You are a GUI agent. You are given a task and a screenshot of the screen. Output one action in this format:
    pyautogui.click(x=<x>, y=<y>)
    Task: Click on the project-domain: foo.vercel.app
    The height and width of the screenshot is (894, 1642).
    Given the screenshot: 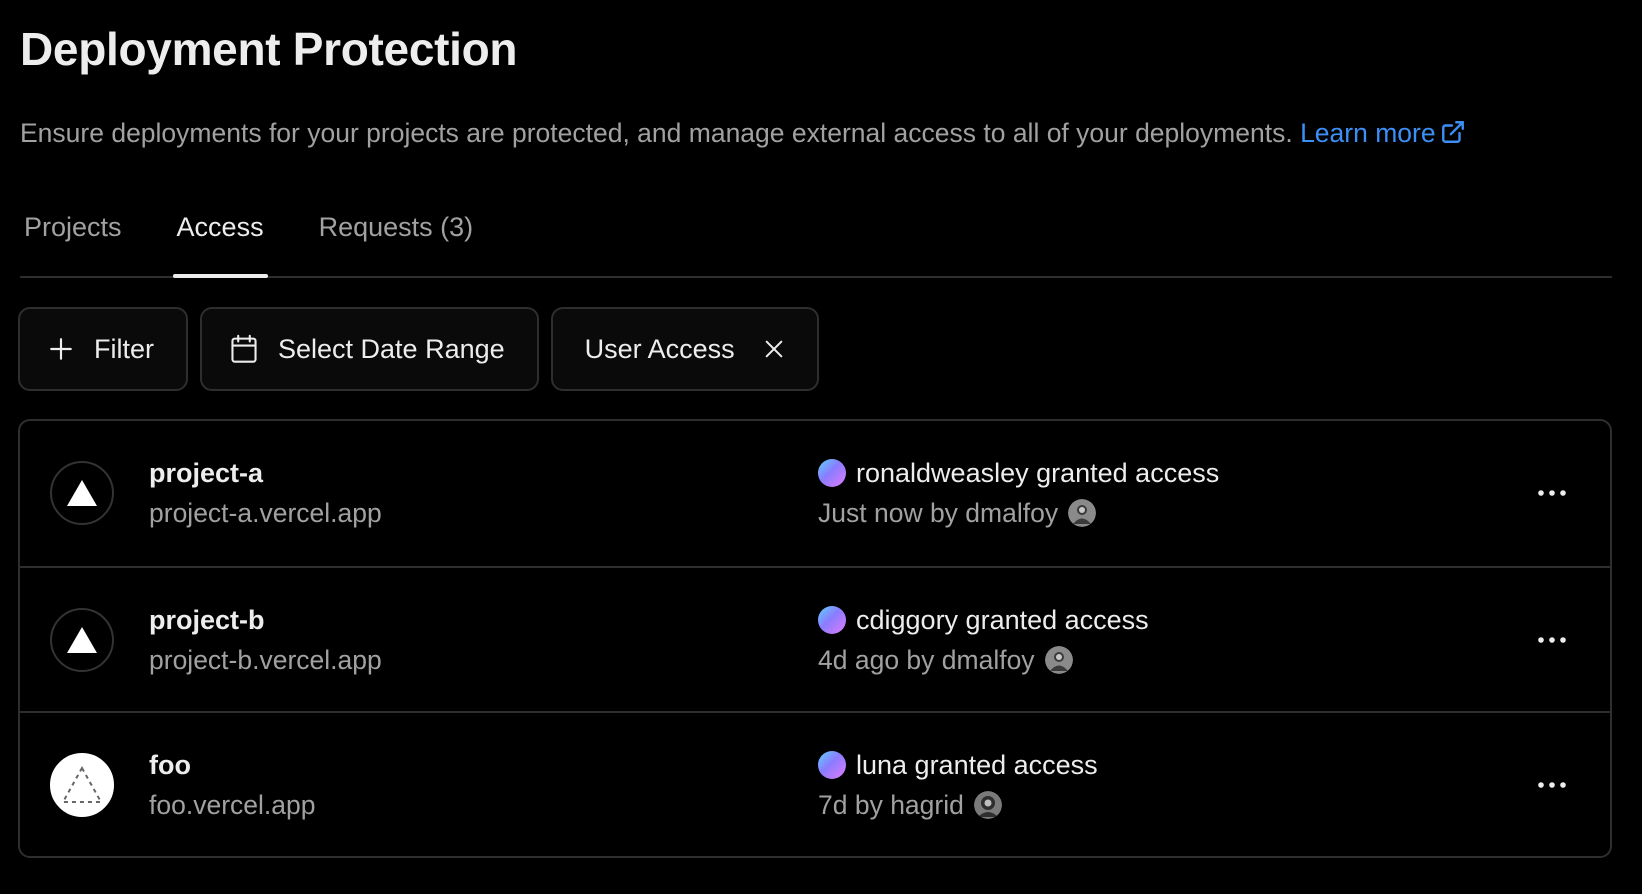 What is the action you would take?
    pyautogui.click(x=232, y=805)
    